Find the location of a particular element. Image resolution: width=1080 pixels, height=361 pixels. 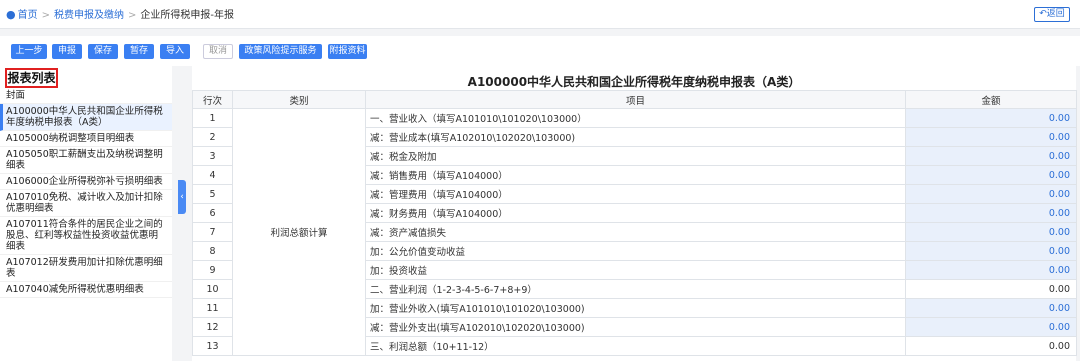

header-no: 行次 is located at coordinates (212, 99).